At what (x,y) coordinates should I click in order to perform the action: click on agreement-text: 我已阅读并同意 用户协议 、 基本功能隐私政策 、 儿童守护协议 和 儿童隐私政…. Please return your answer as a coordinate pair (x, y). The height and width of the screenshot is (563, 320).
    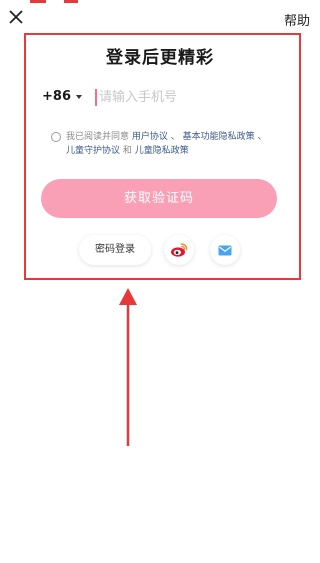
    Looking at the image, I should click on (173, 144).